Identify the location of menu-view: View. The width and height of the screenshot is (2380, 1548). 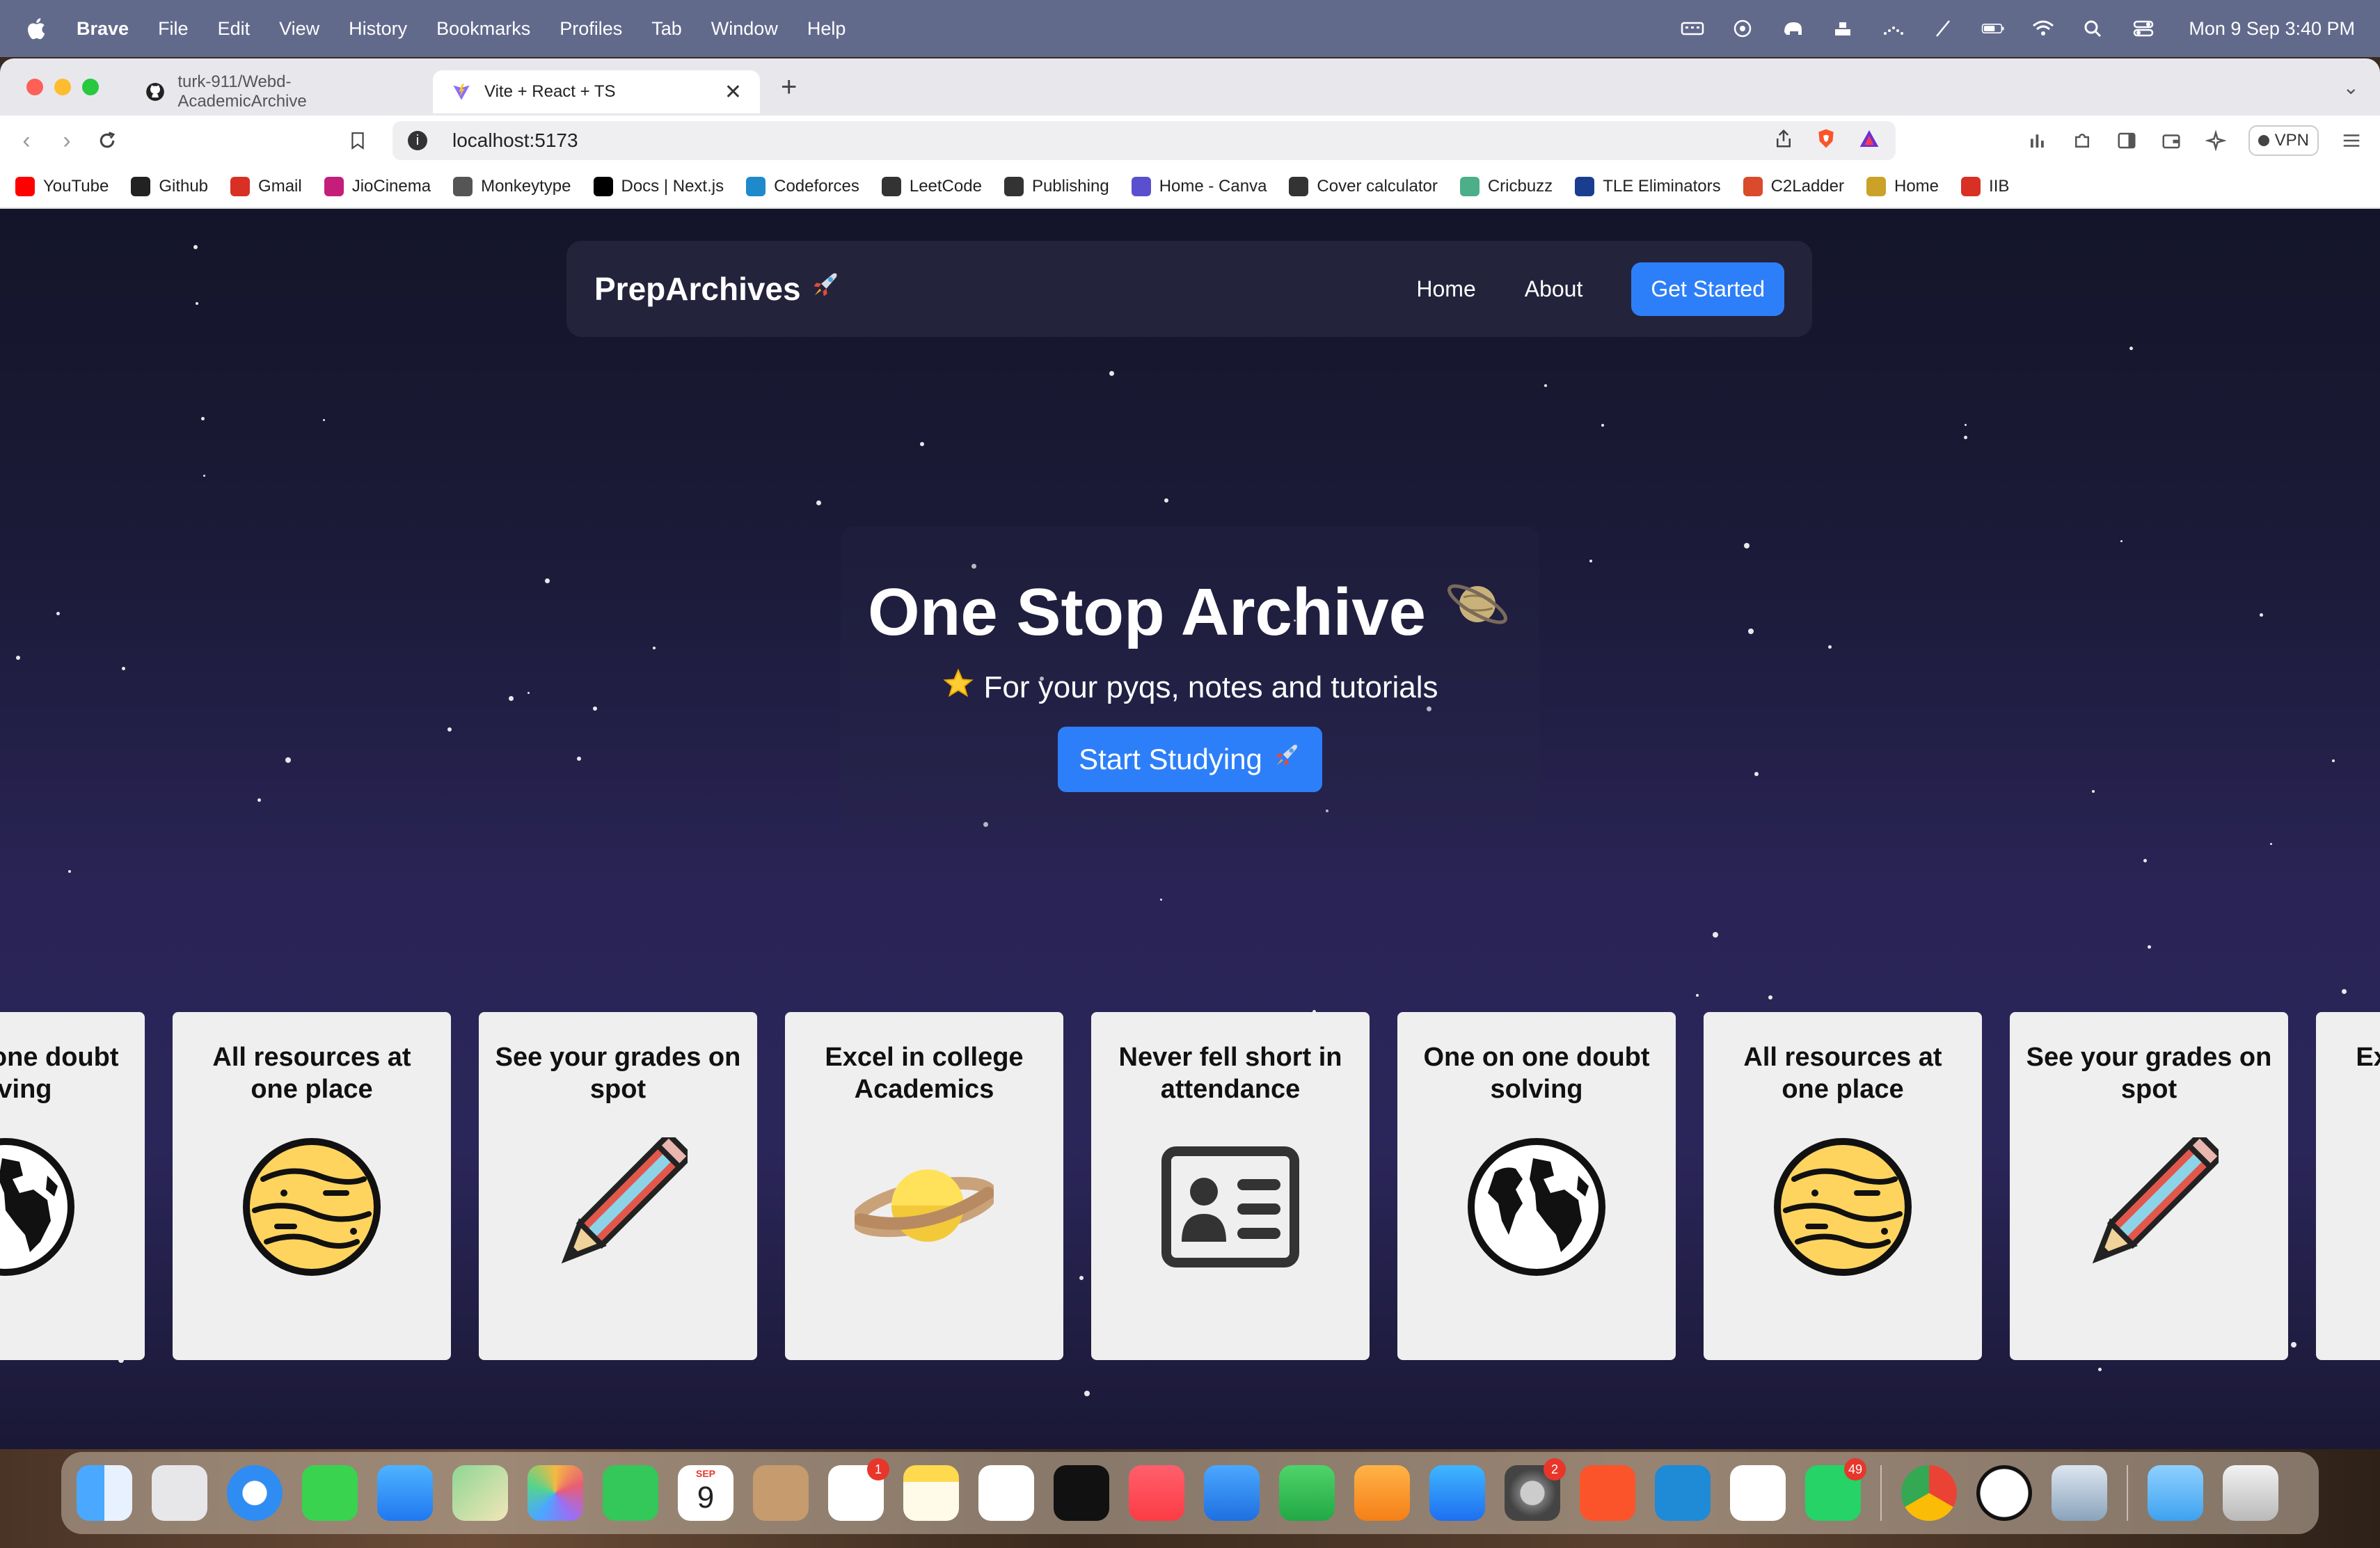
(299, 29).